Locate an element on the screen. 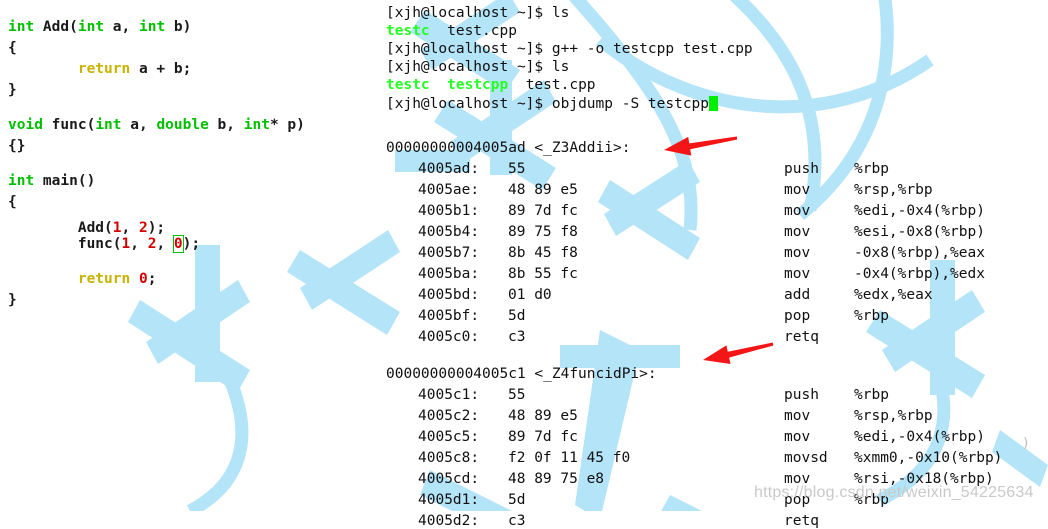 Image resolution: width=1048 pixels, height=529 pixels. terminal-output-line: testc test.cpp is located at coordinates (451, 31).